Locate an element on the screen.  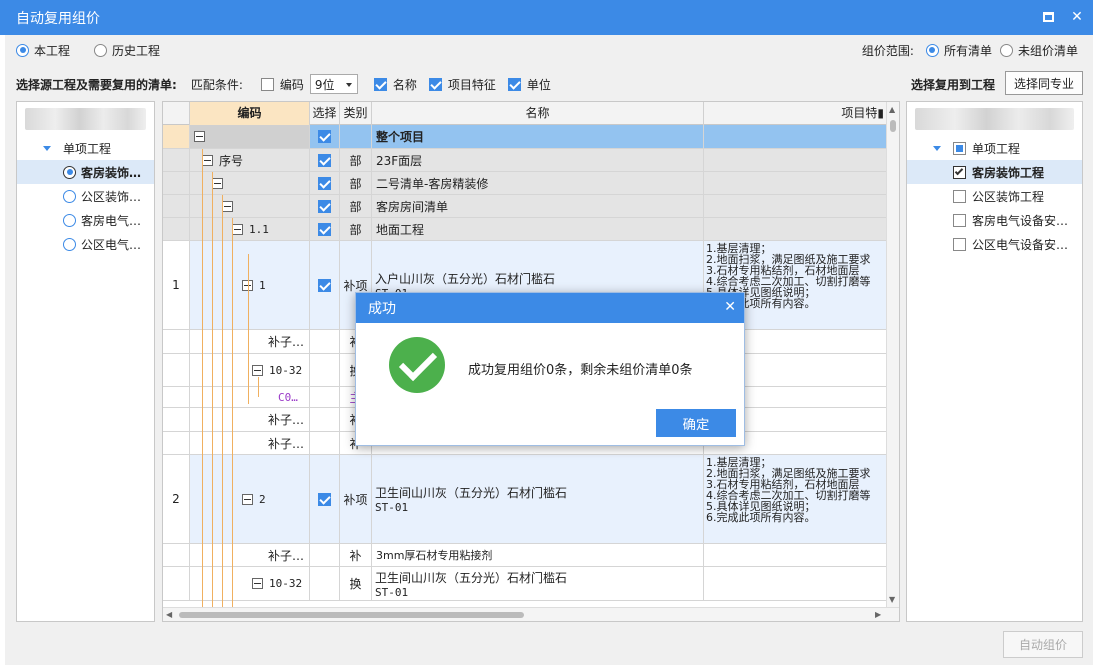
match-code-checkbox: 编码 is located at coordinates (282, 84).